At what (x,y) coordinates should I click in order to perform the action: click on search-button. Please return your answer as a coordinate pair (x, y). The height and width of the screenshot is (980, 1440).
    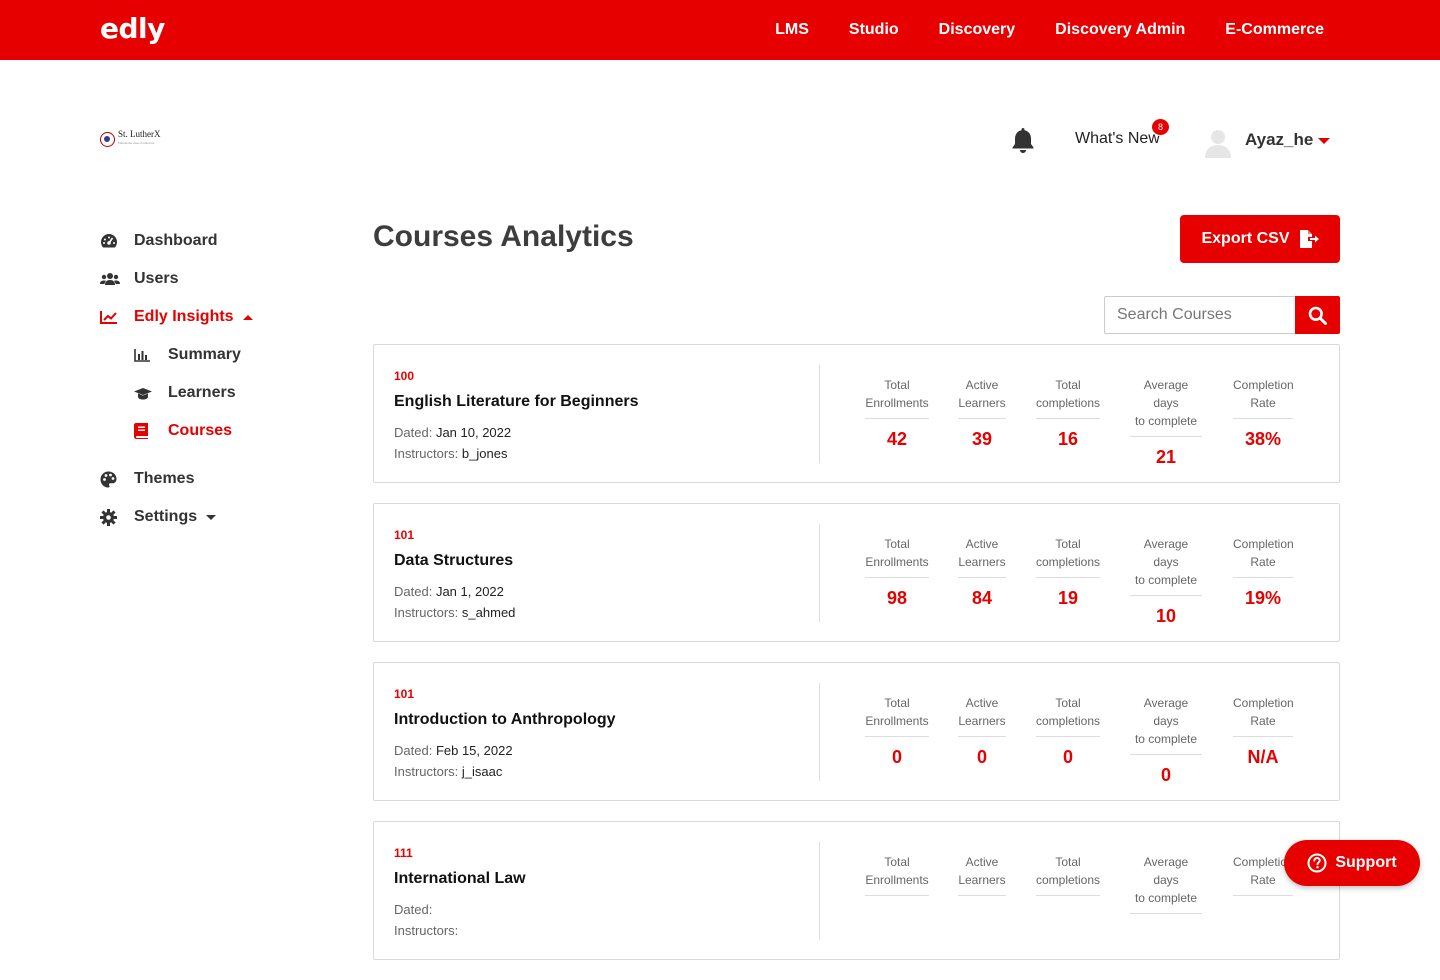
    Looking at the image, I should click on (1317, 315).